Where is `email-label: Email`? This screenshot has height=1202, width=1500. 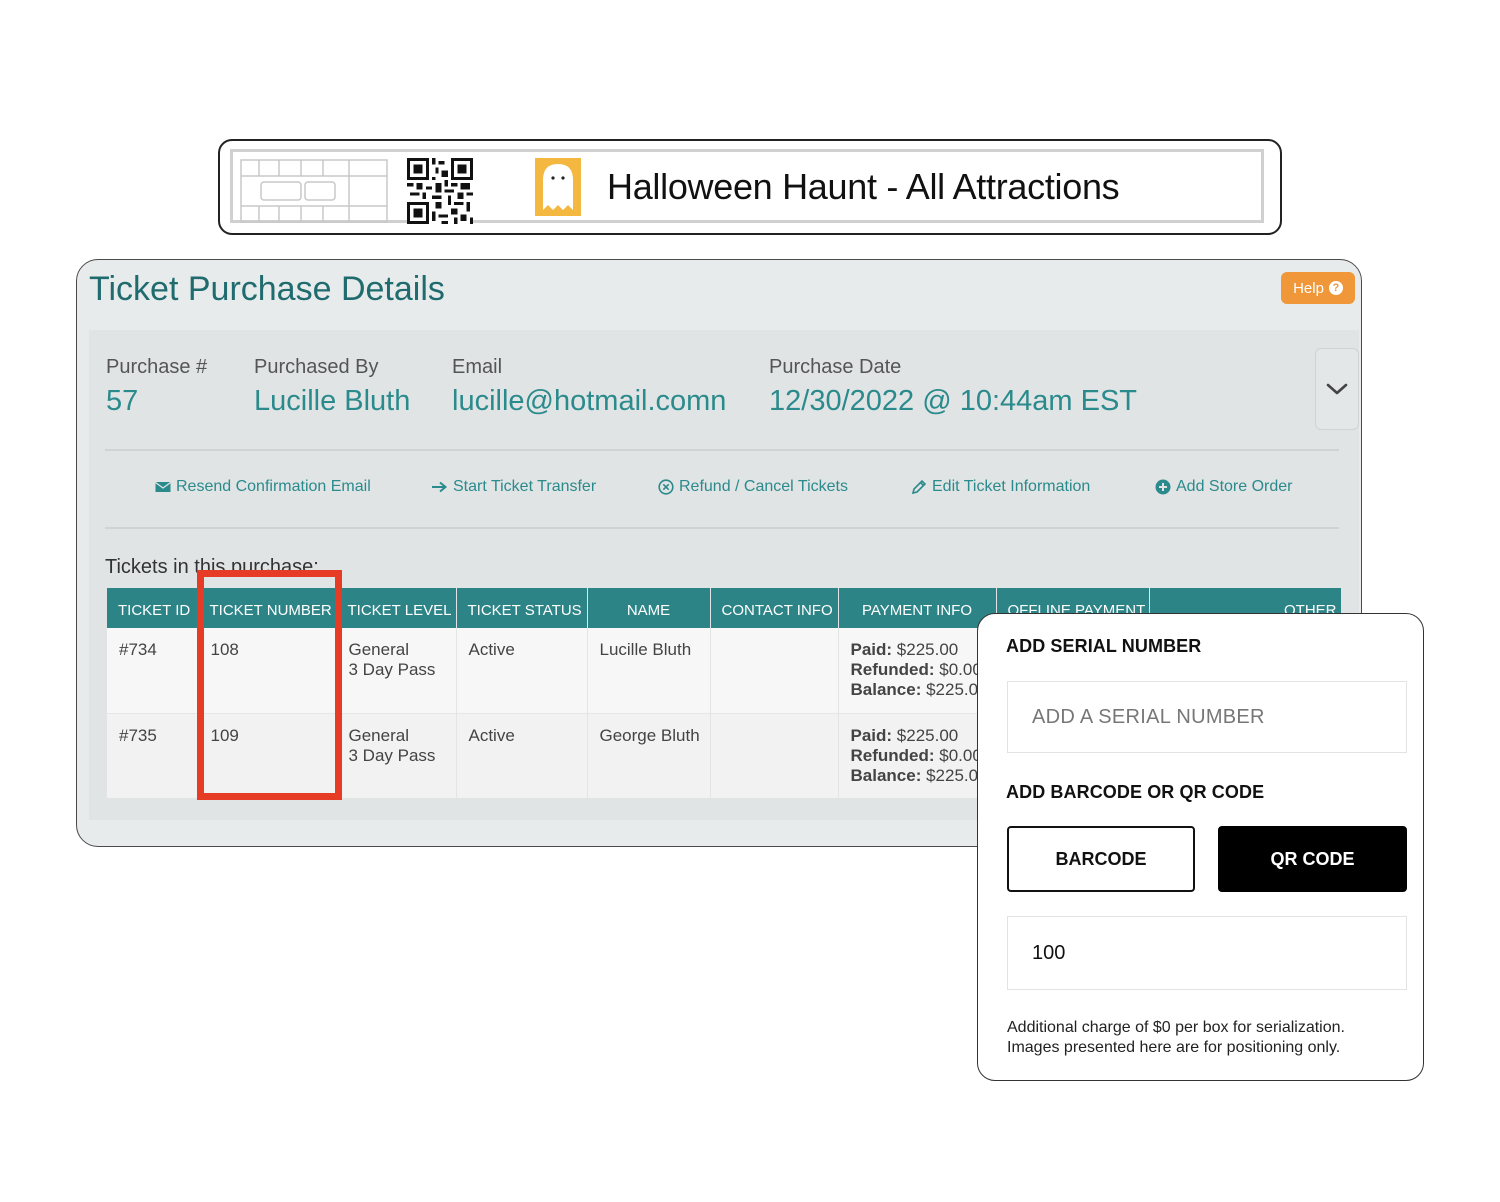
email-label: Email is located at coordinates (477, 367).